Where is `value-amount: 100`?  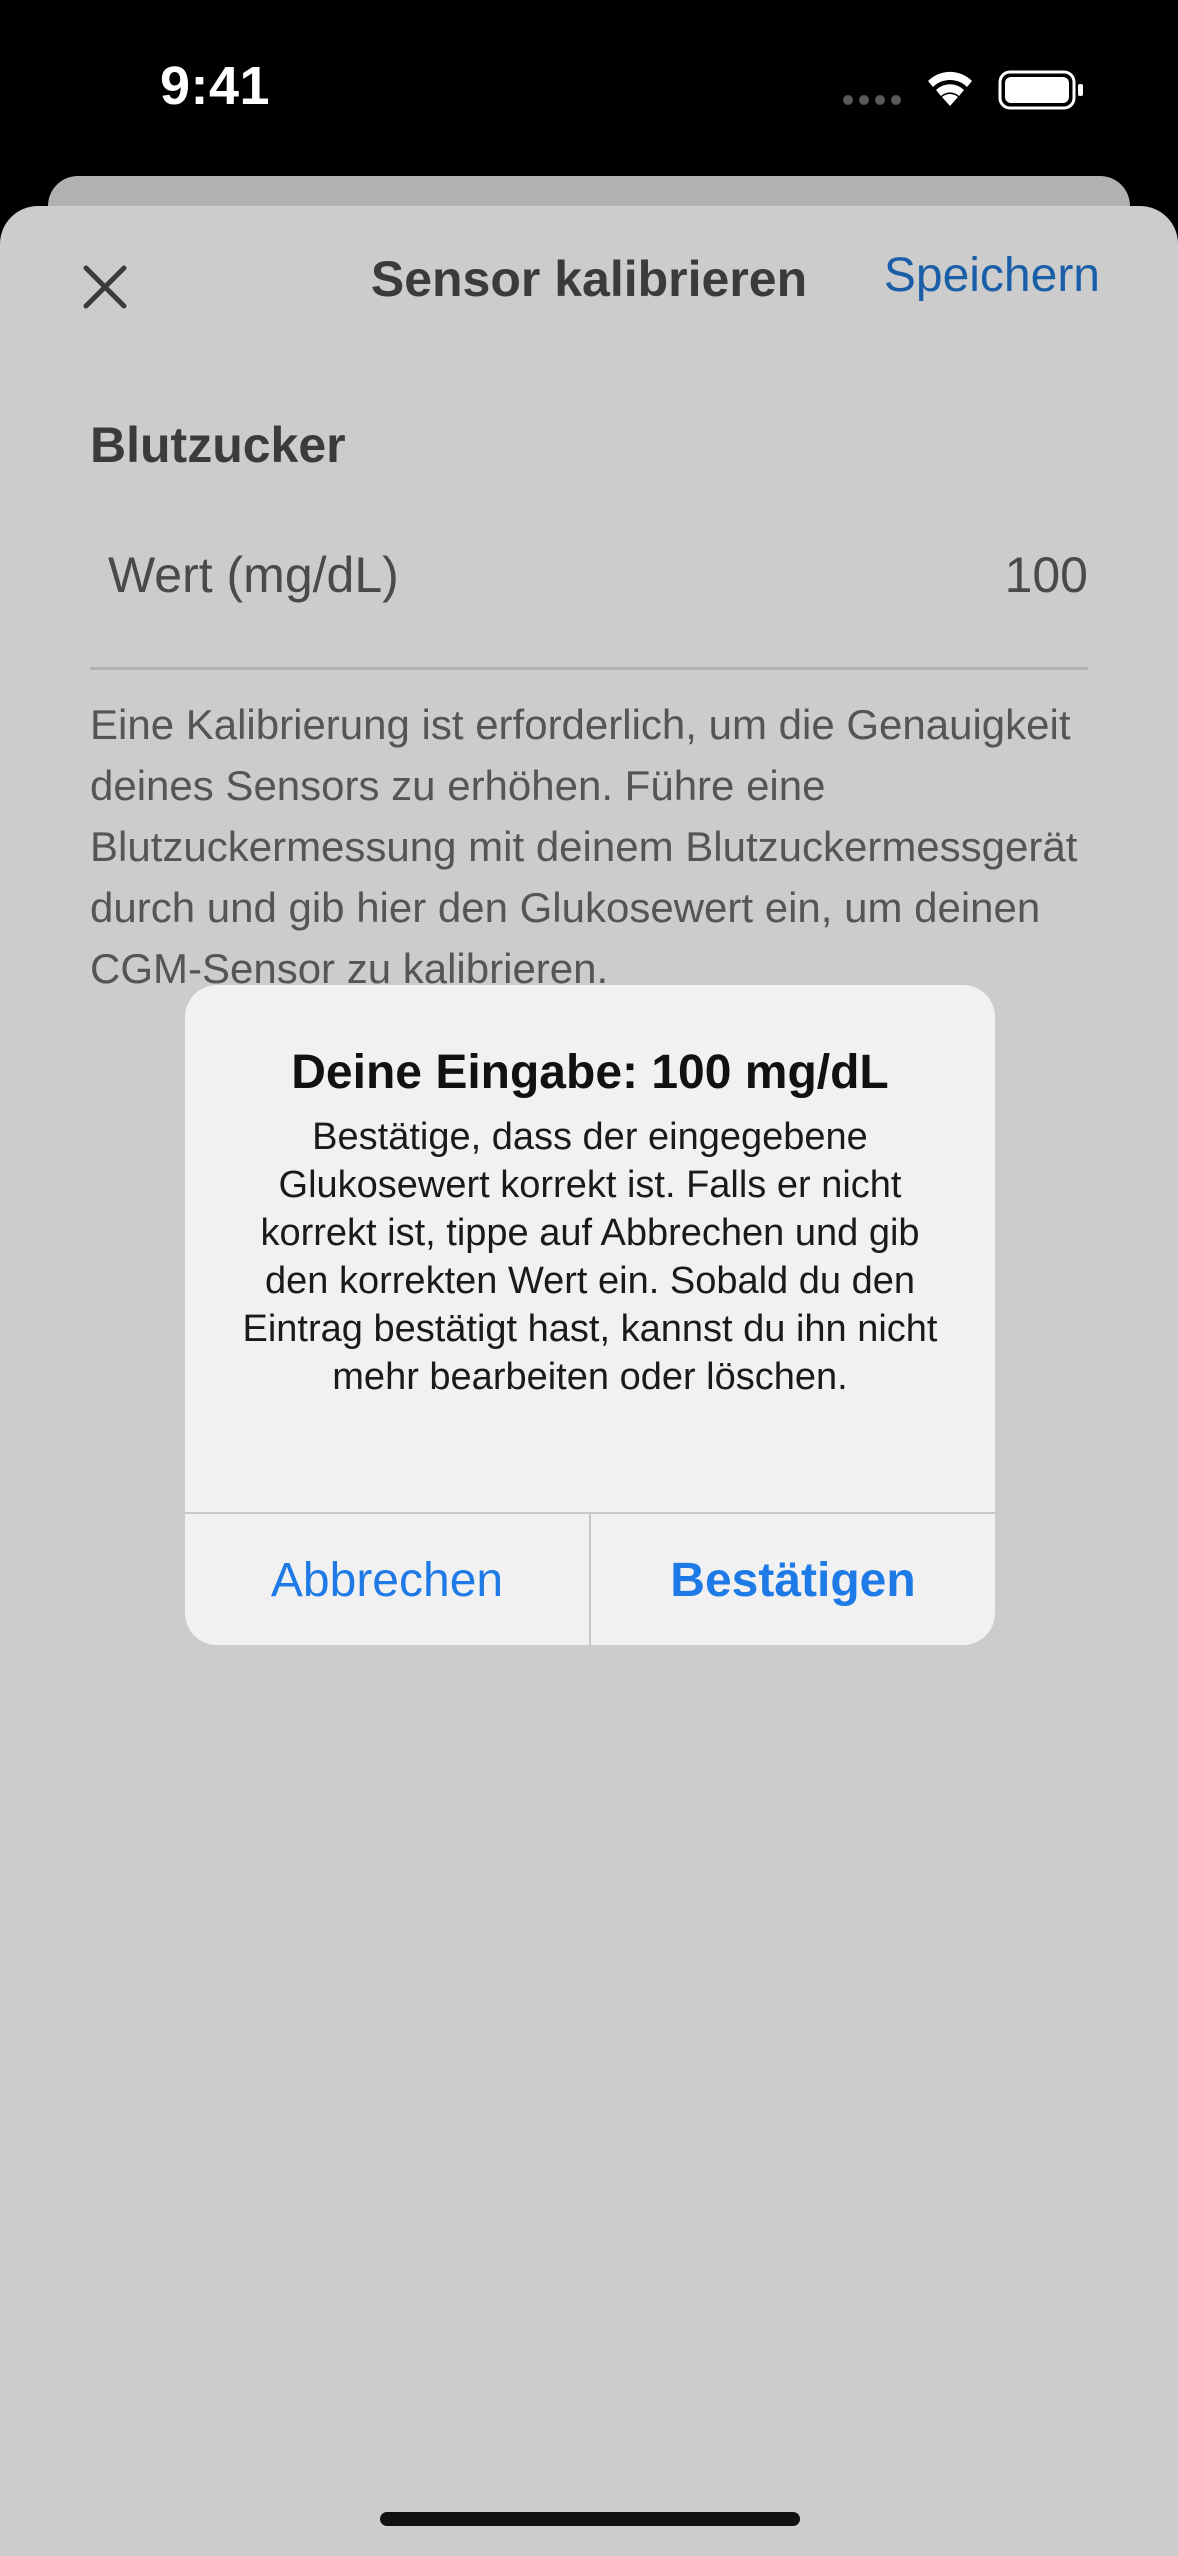 value-amount: 100 is located at coordinates (1046, 575).